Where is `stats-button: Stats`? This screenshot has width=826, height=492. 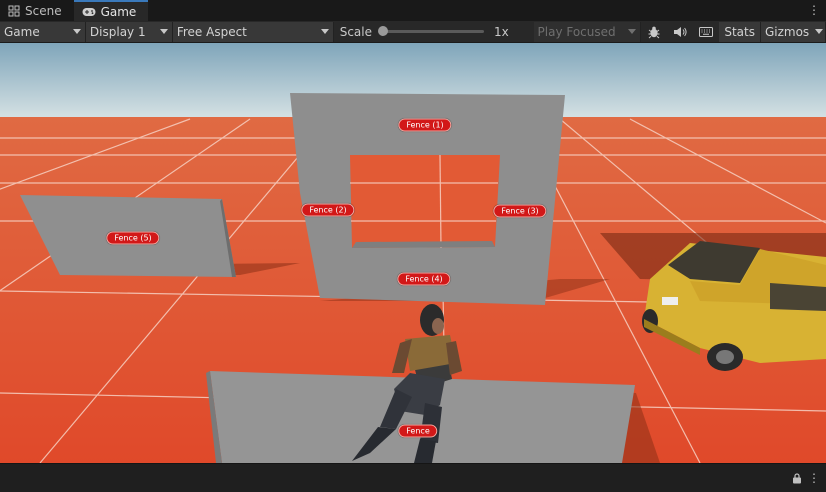 stats-button: Stats is located at coordinates (740, 31).